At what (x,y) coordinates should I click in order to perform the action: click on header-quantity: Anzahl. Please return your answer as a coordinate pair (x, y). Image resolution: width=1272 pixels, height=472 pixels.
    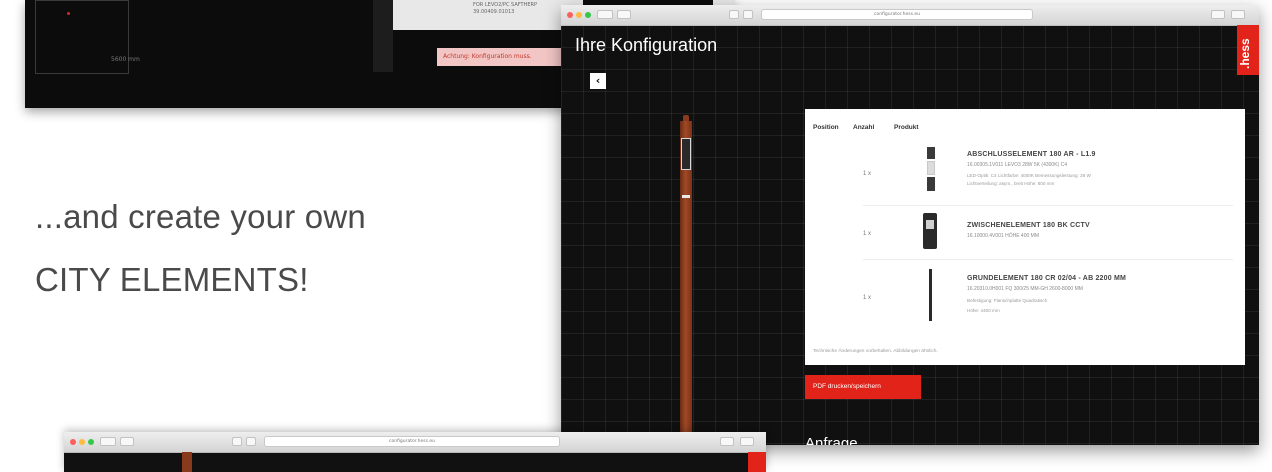
    Looking at the image, I should click on (864, 127).